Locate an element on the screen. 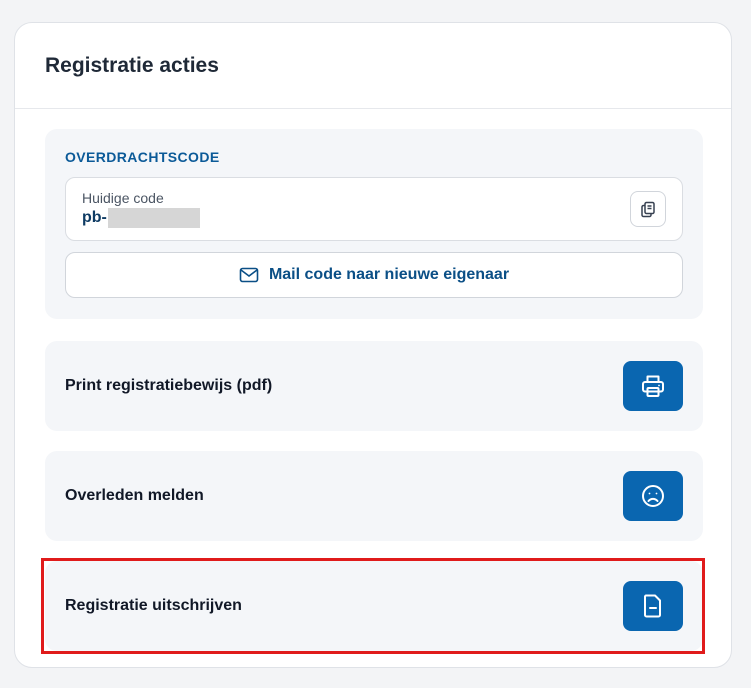 The width and height of the screenshot is (751, 688). redacted-code is located at coordinates (153, 218).